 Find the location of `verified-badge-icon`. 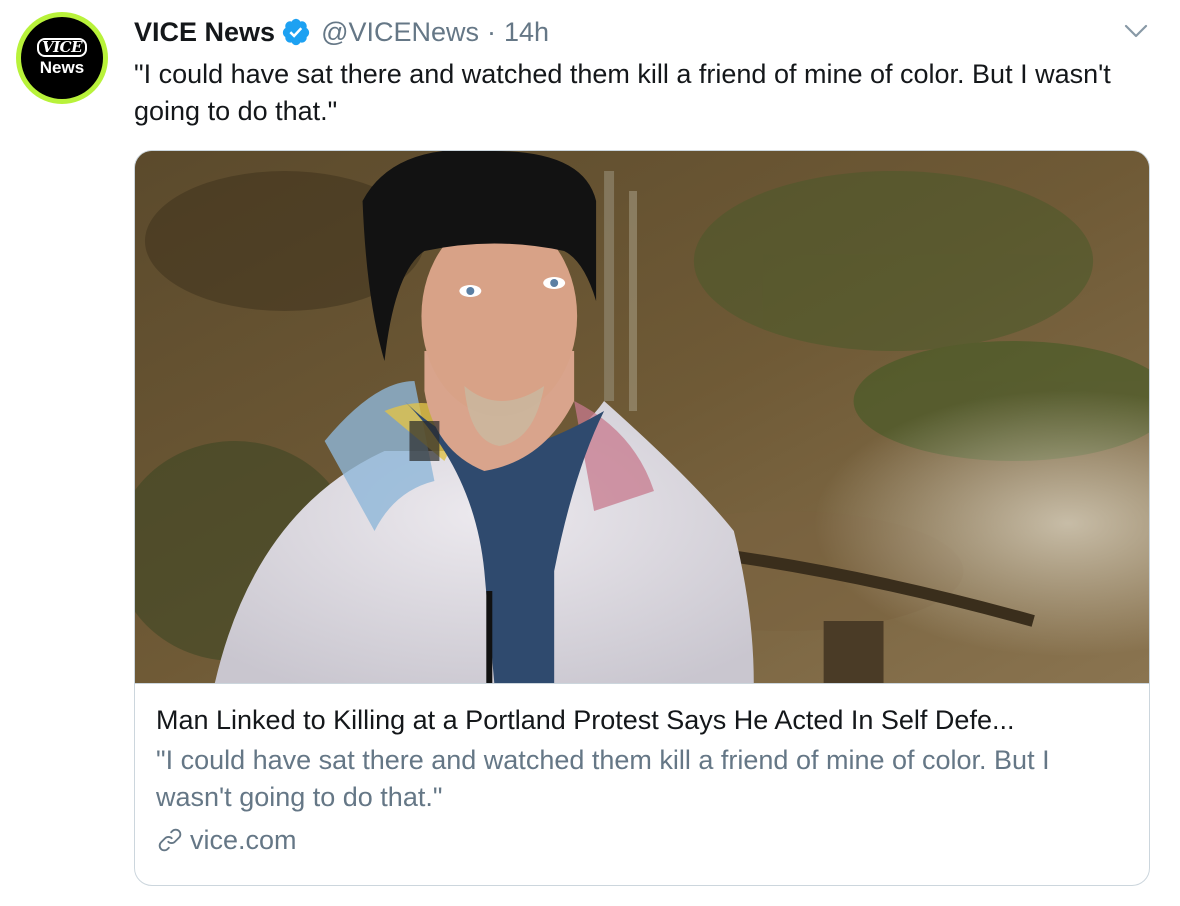

verified-badge-icon is located at coordinates (296, 32).